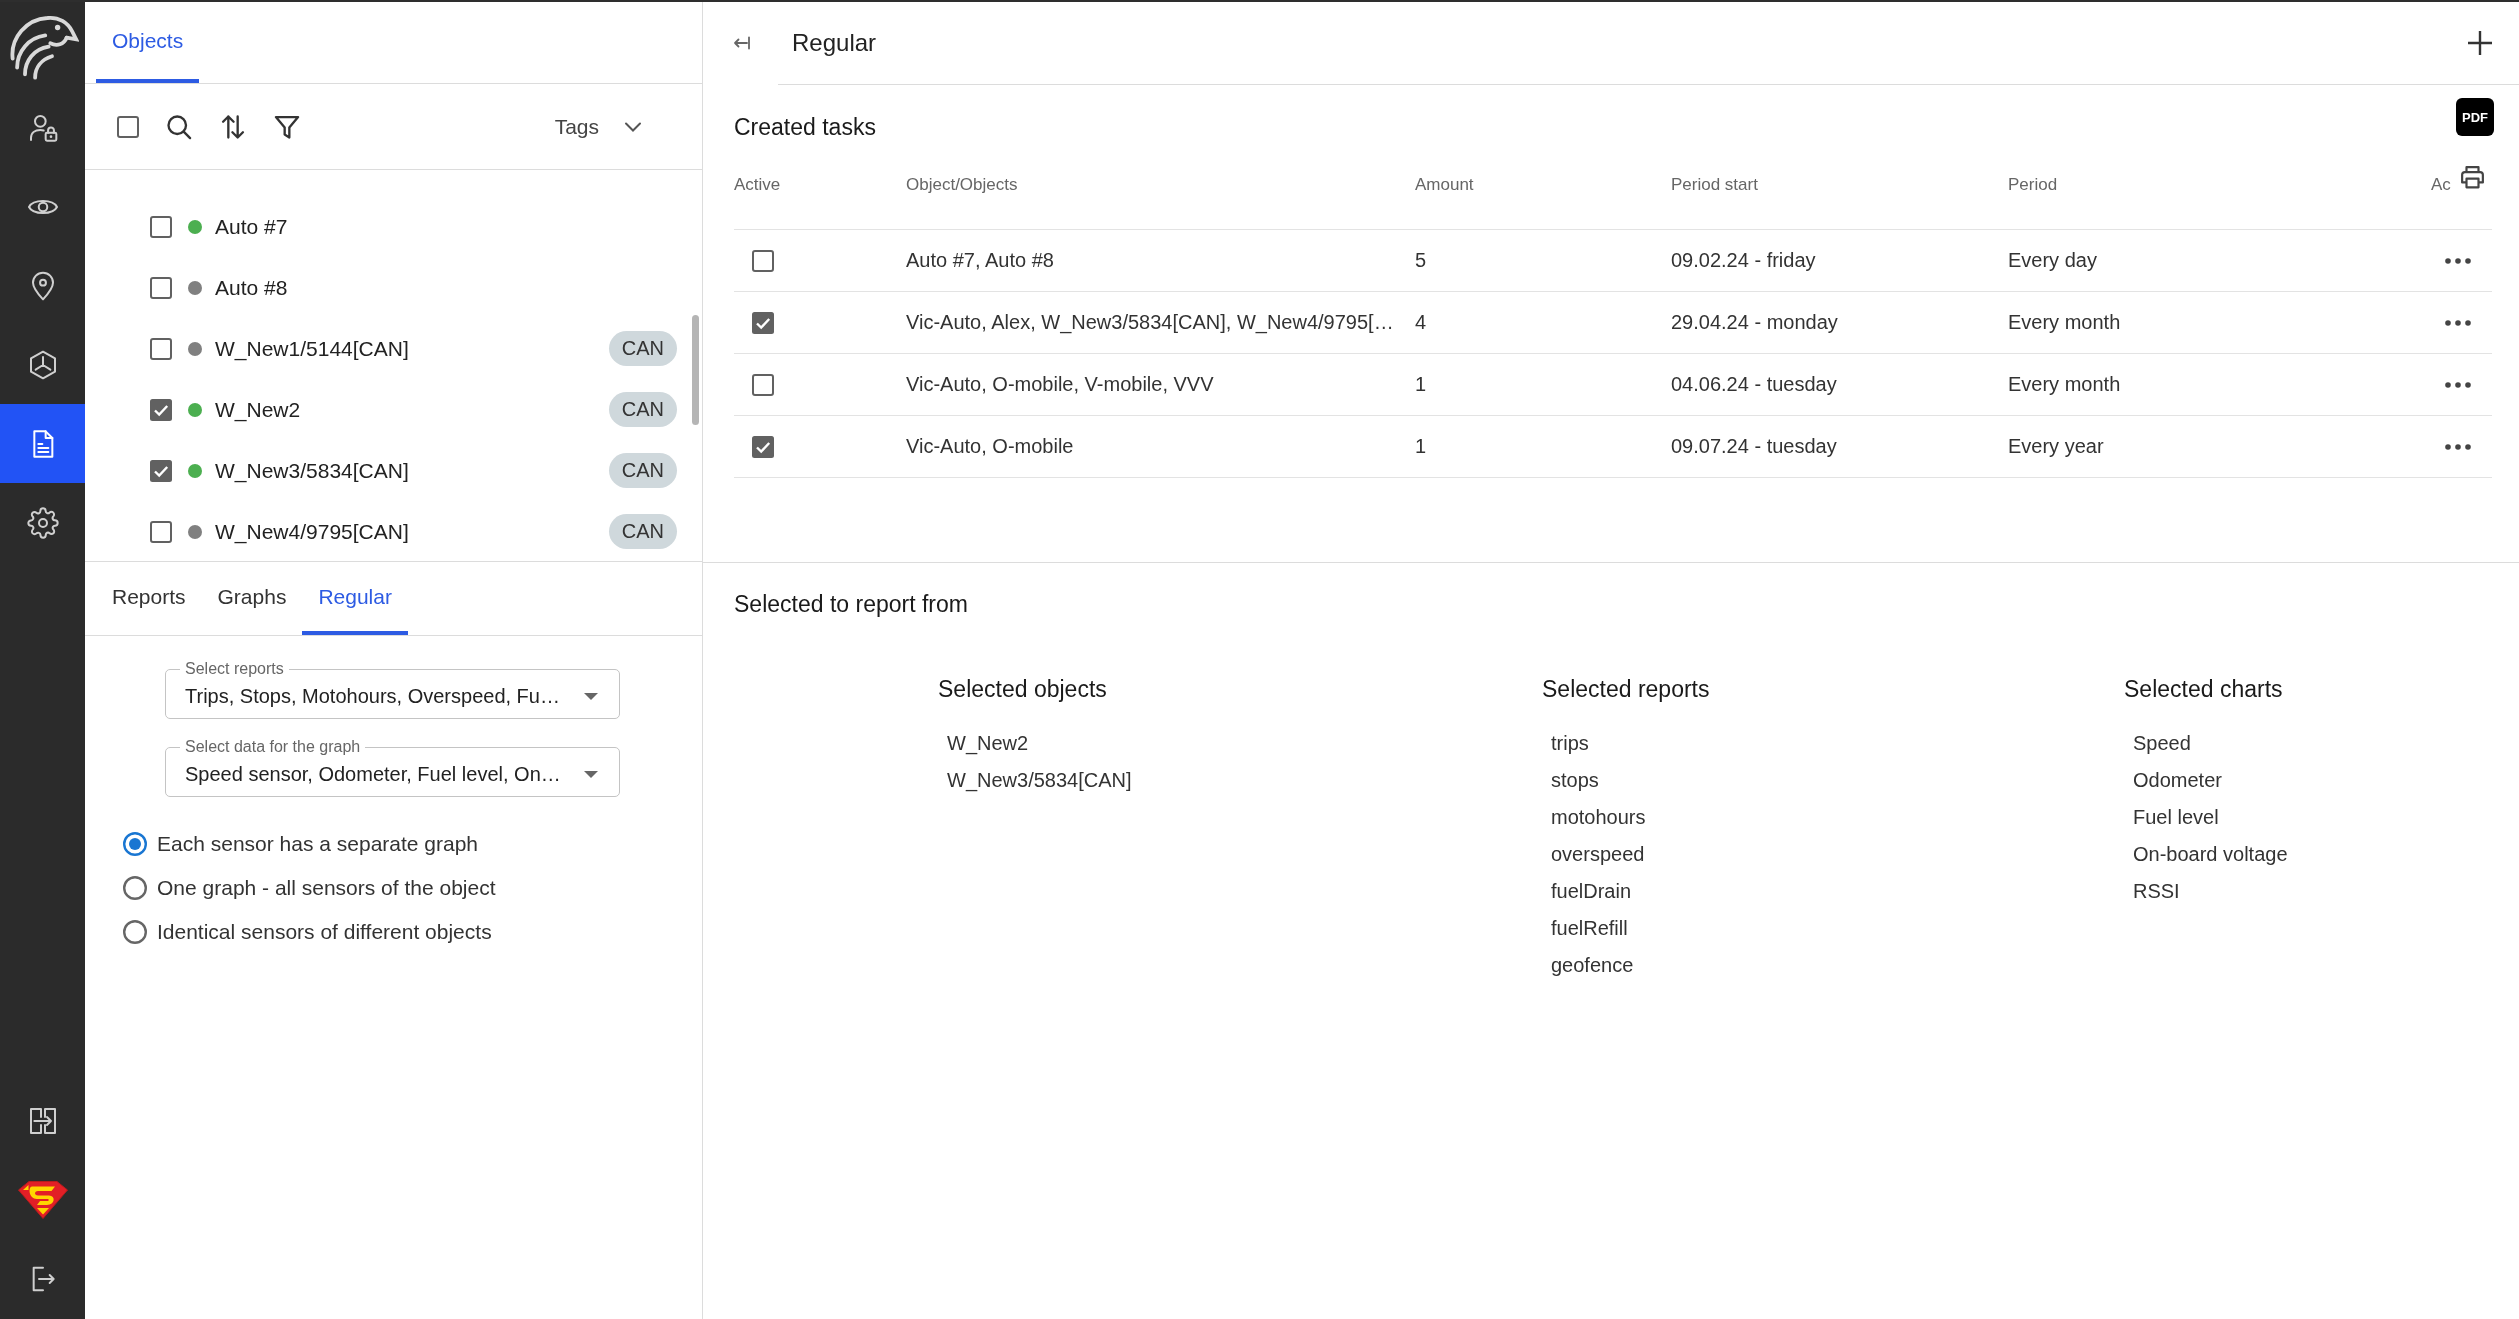  What do you see at coordinates (599, 126) in the screenshot?
I see `tags-dropdown: Tags` at bounding box center [599, 126].